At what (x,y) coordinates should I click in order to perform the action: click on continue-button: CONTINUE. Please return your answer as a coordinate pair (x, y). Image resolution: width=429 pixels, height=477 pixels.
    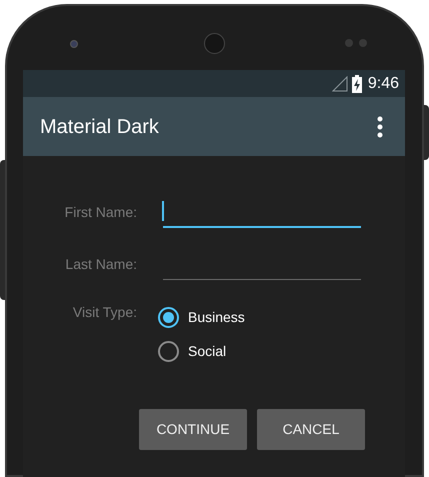
    Looking at the image, I should click on (193, 429).